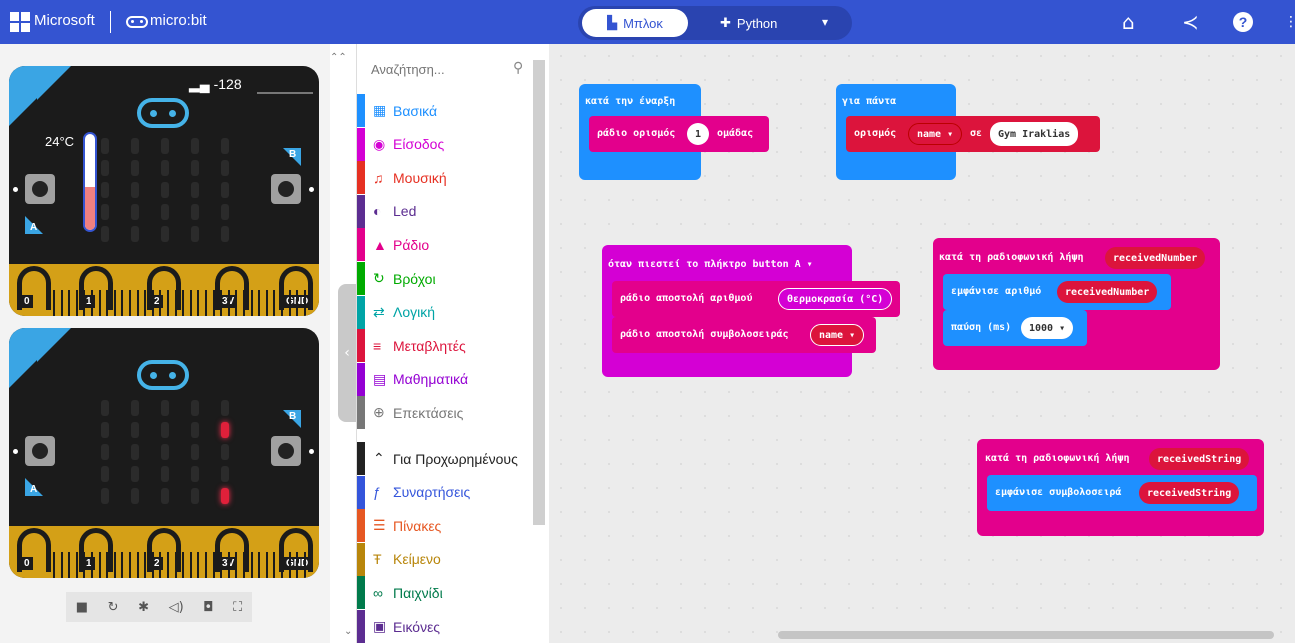 The width and height of the screenshot is (1295, 643). Describe the element at coordinates (455, 458) in the screenshot. I see `category-label: Για Προχωρημένους` at that location.